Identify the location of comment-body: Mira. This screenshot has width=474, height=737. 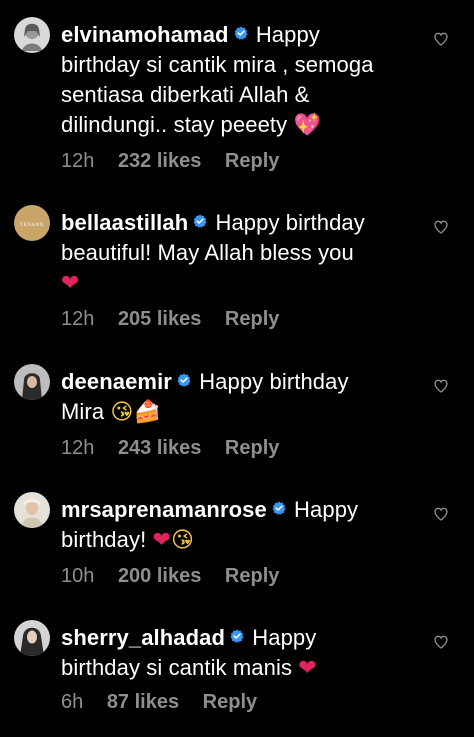
(83, 411).